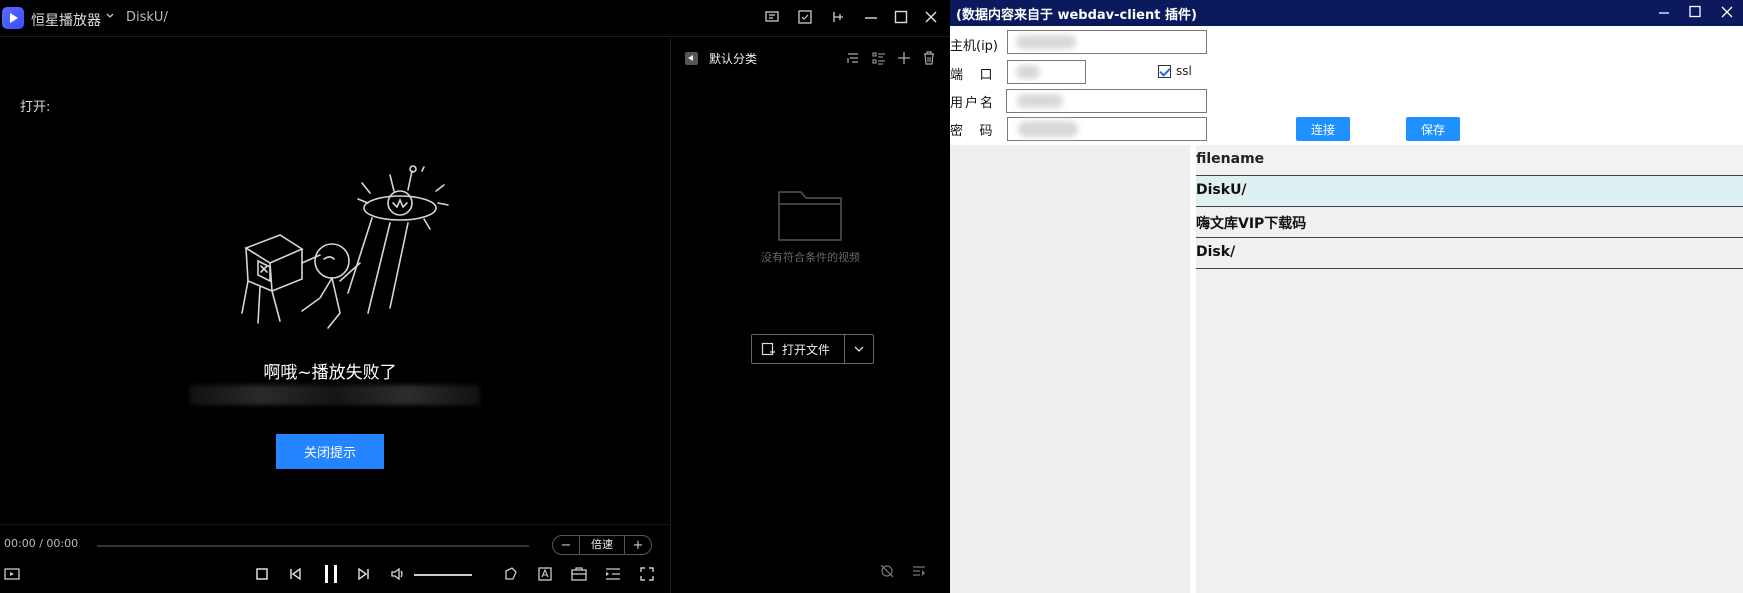 The image size is (1743, 593). I want to click on save-button: 保存, so click(1433, 129).